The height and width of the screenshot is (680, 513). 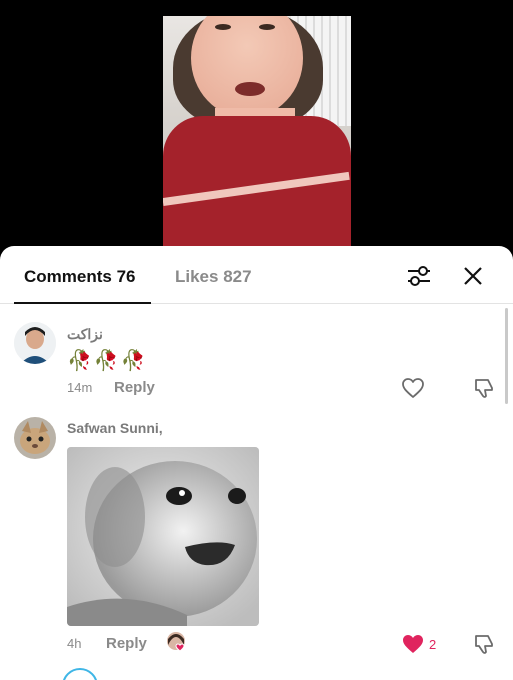 What do you see at coordinates (267, 27) in the screenshot?
I see `person-eye-right` at bounding box center [267, 27].